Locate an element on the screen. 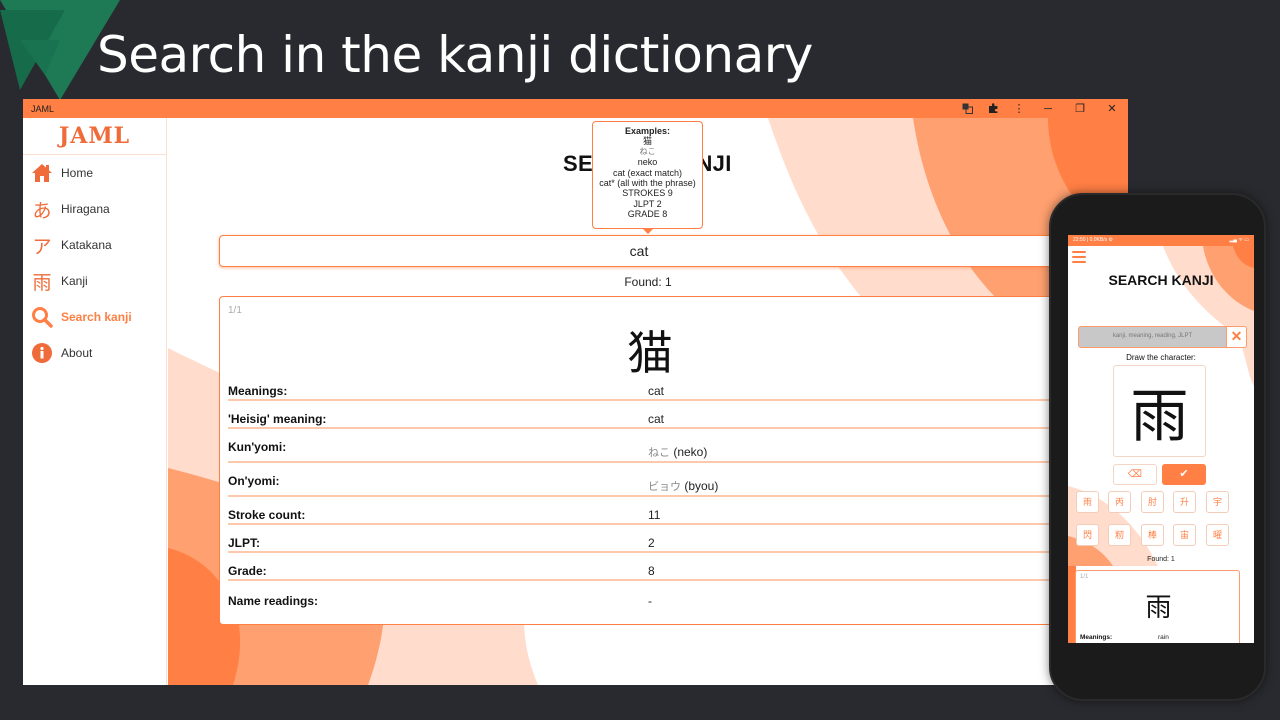 Image resolution: width=1280 pixels, height=720 pixels. phone-result-counter: 1/1 is located at coordinates (1084, 577).